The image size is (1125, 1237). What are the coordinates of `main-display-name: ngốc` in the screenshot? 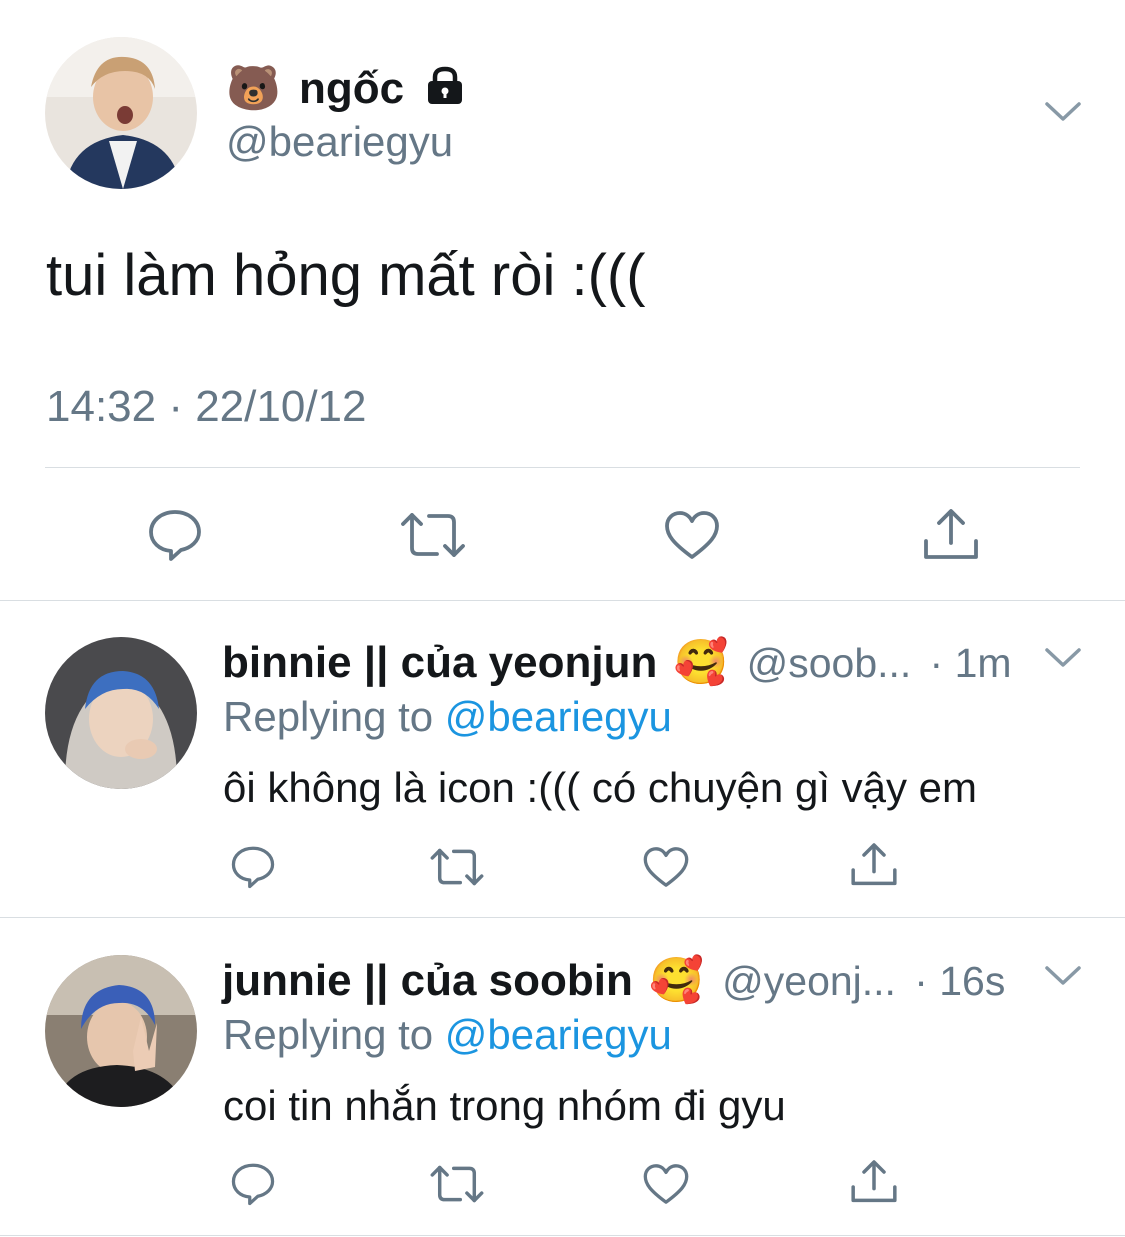 It's located at (352, 88).